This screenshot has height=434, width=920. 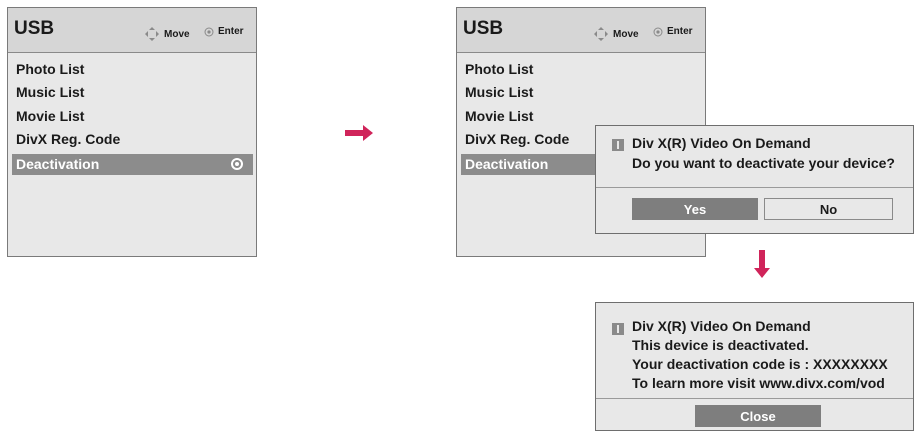 I want to click on confirm-dialog-title: Div X(R) Video On Demand, so click(x=721, y=143).